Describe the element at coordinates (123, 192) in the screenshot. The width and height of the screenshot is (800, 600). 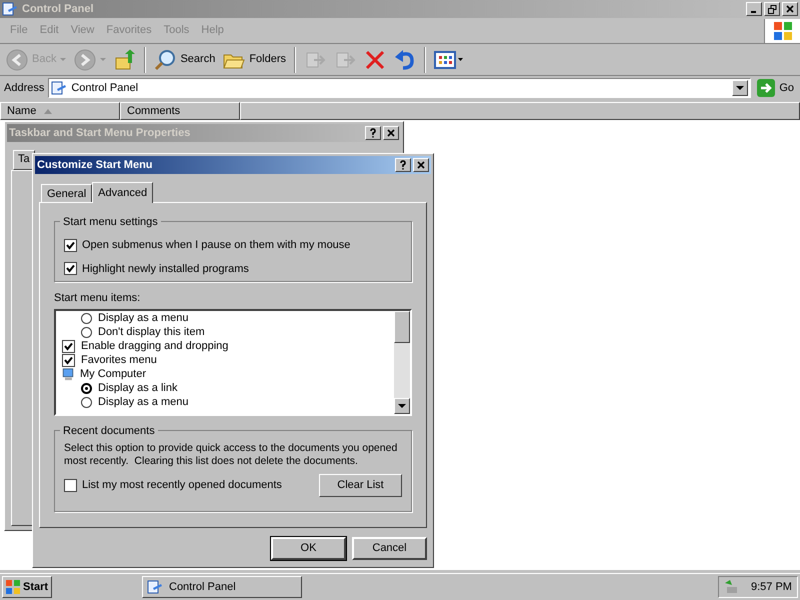
I see `tab: Advanced` at that location.